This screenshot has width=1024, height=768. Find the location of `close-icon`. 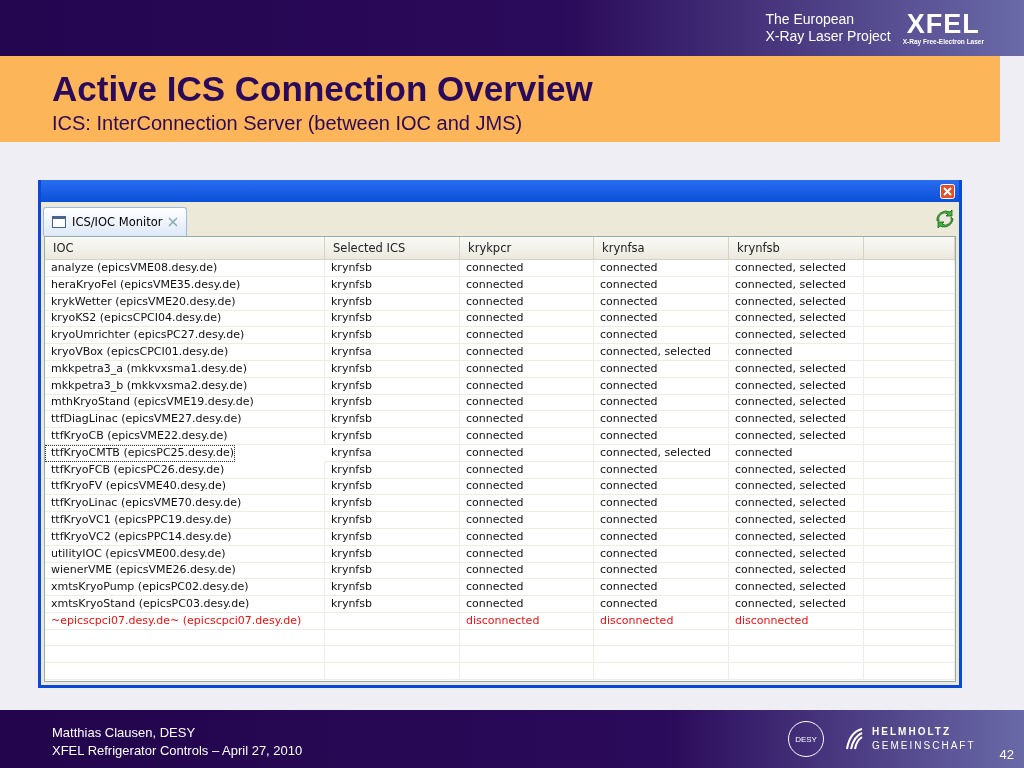

close-icon is located at coordinates (947, 191).